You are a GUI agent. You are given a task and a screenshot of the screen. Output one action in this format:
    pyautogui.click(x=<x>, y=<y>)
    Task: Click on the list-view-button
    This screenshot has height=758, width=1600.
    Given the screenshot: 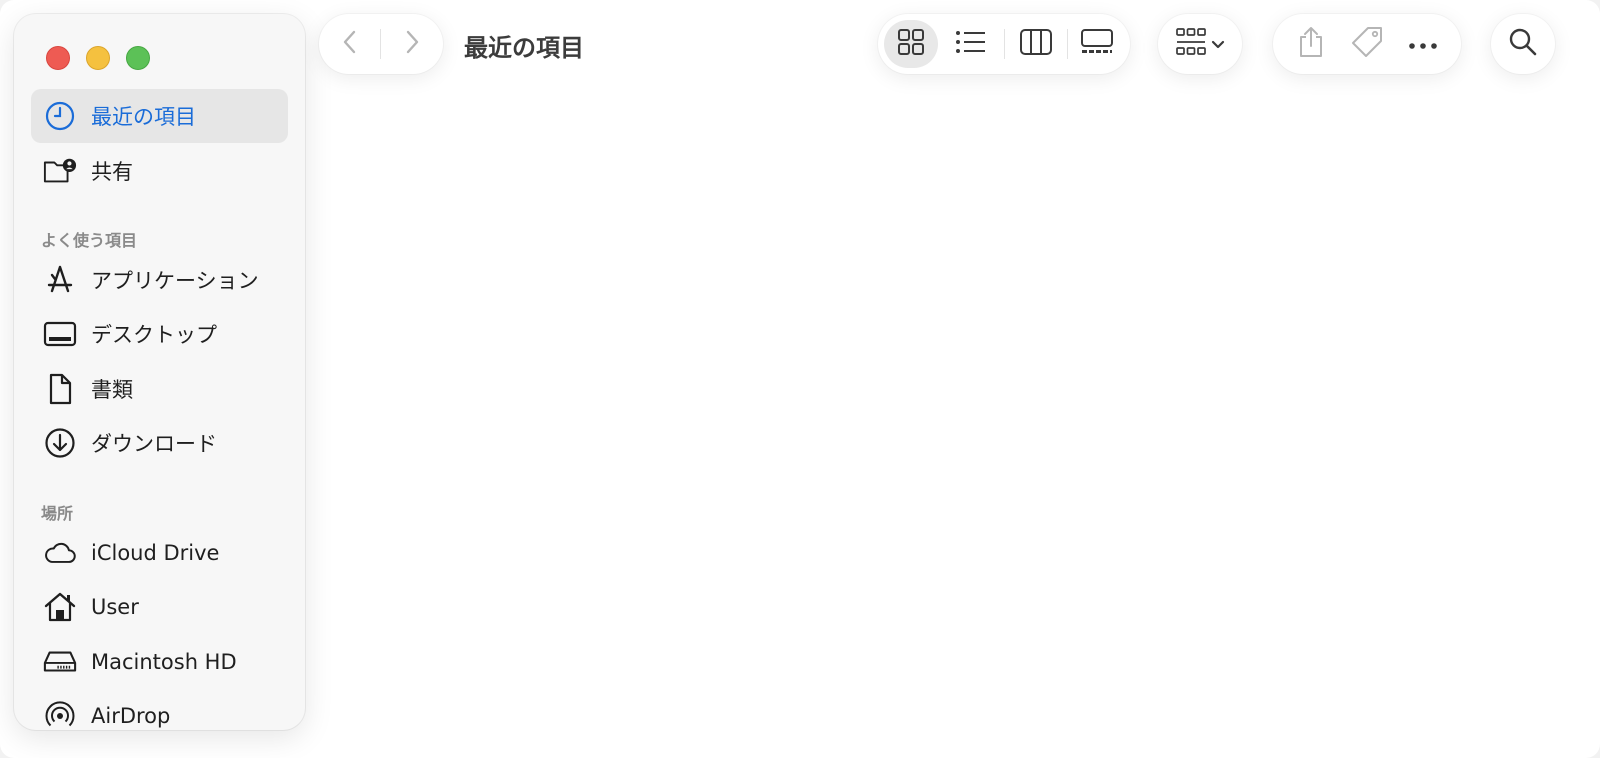 What is the action you would take?
    pyautogui.click(x=971, y=44)
    